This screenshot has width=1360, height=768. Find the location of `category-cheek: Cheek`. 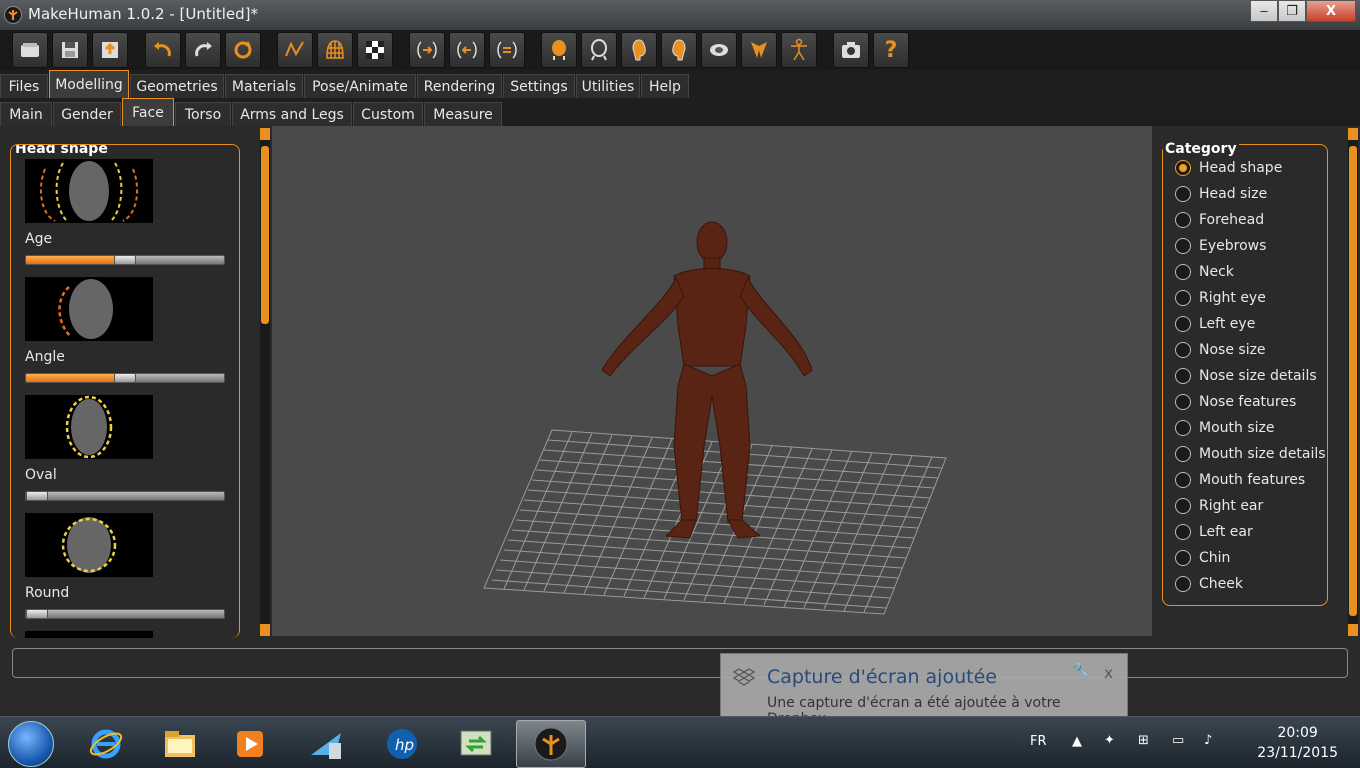

category-cheek: Cheek is located at coordinates (1209, 584).